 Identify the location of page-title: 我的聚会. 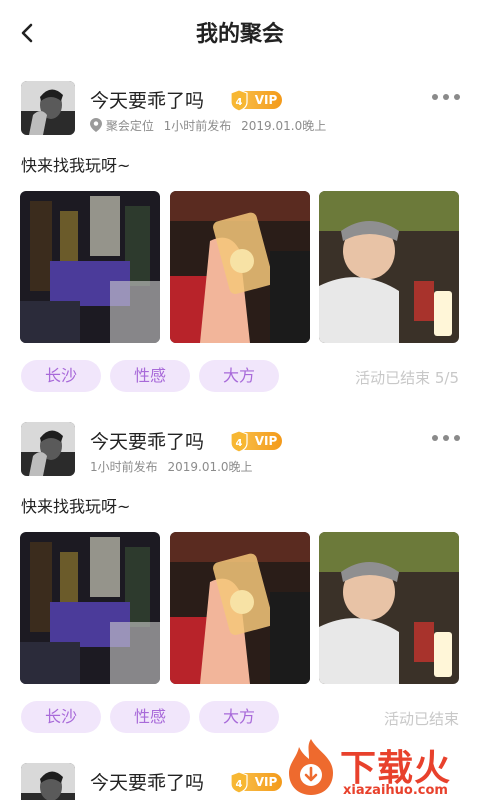
(239, 34).